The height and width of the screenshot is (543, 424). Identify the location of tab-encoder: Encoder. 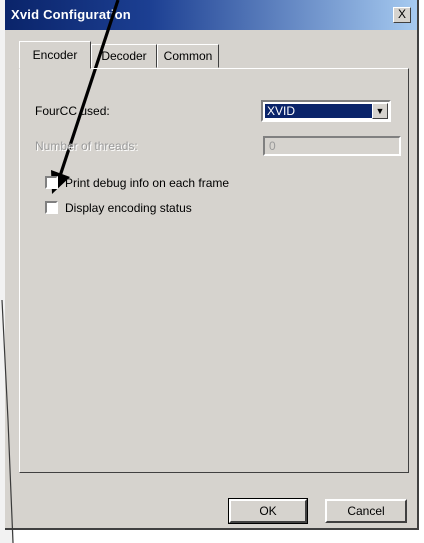
(55, 55).